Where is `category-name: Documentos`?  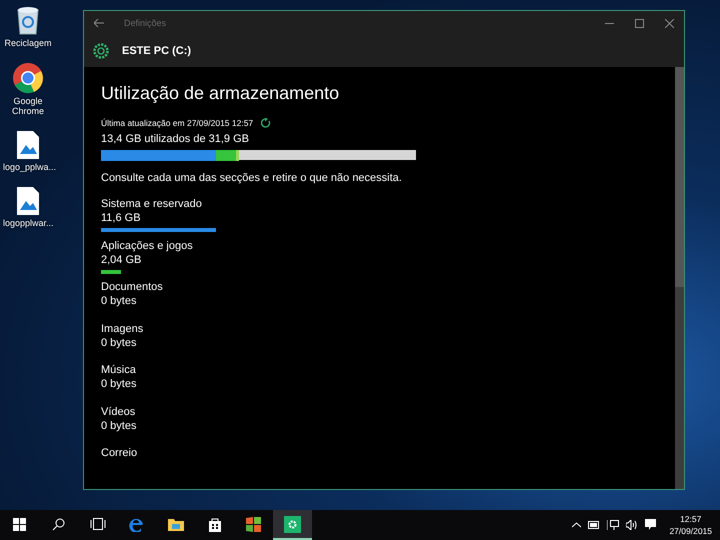
category-name: Documentos is located at coordinates (388, 287).